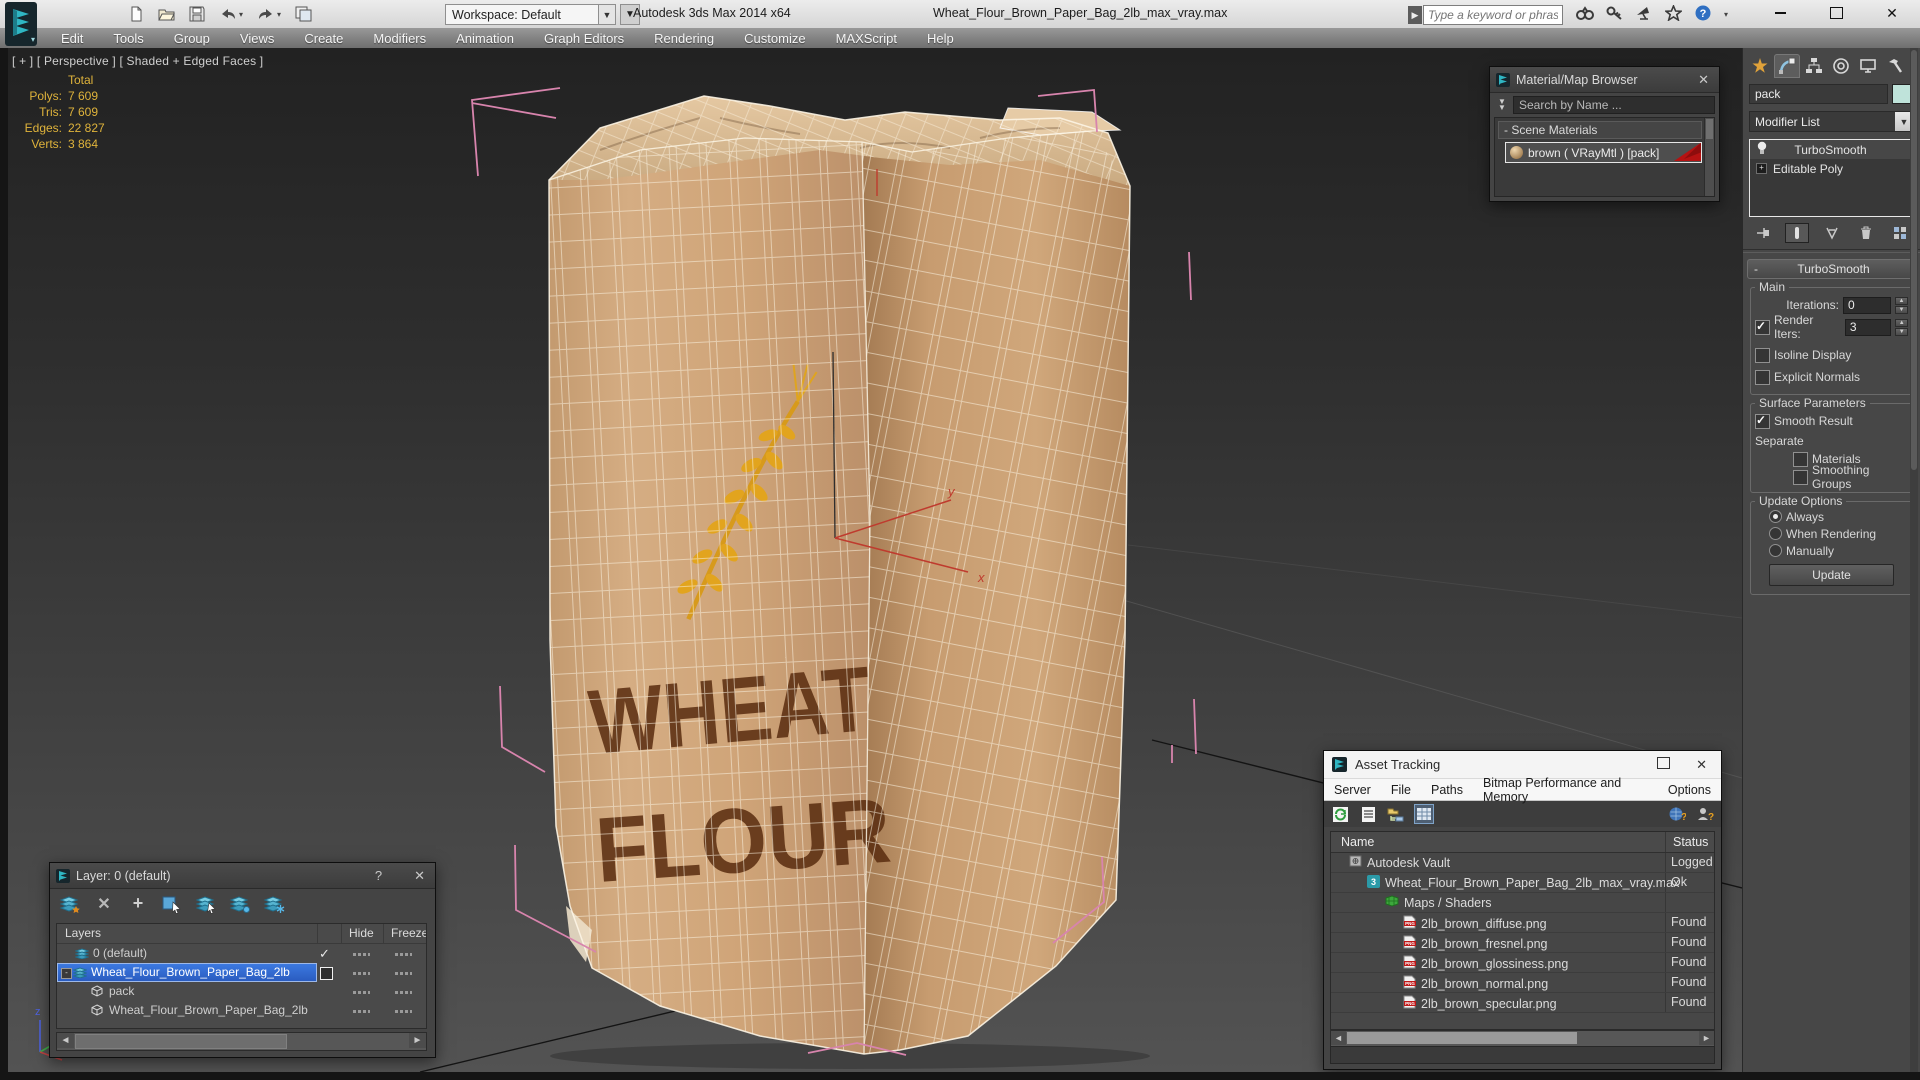 This screenshot has width=1920, height=1080. Describe the element at coordinates (1832, 233) in the screenshot. I see `make-unique-button` at that location.